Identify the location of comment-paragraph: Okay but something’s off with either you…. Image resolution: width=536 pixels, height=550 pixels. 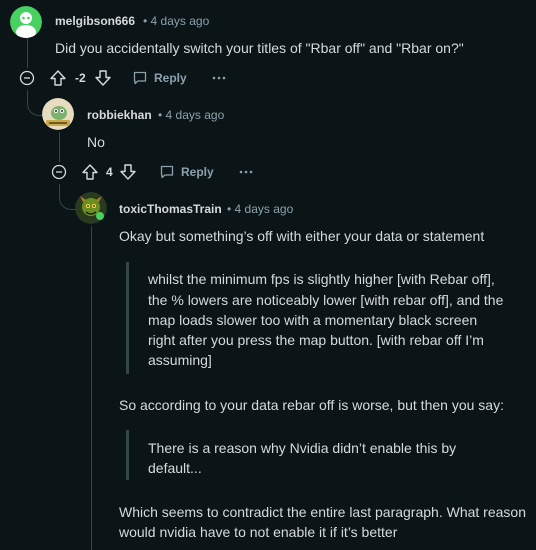
(302, 236).